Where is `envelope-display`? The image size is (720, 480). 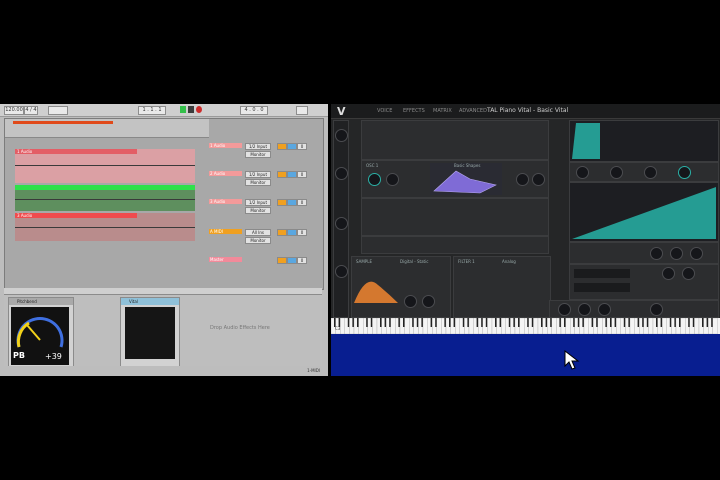
envelope-display is located at coordinates (644, 141).